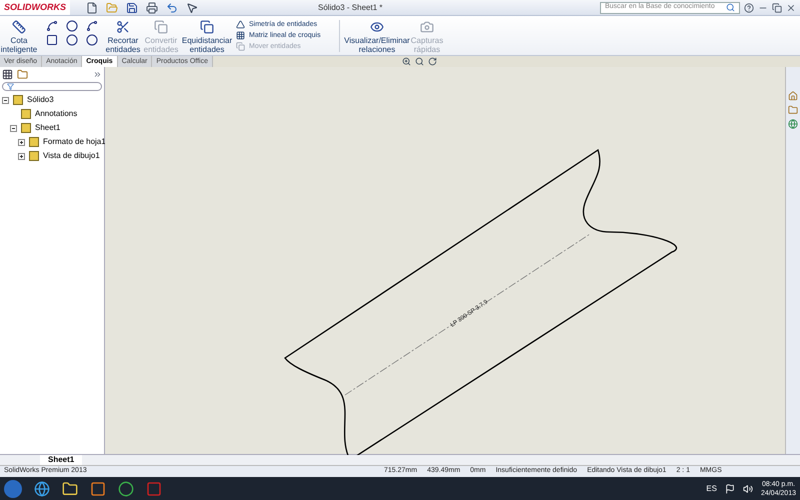 This screenshot has width=800, height=500. What do you see at coordinates (72, 26) in the screenshot?
I see `circle-tool-icon` at bounding box center [72, 26].